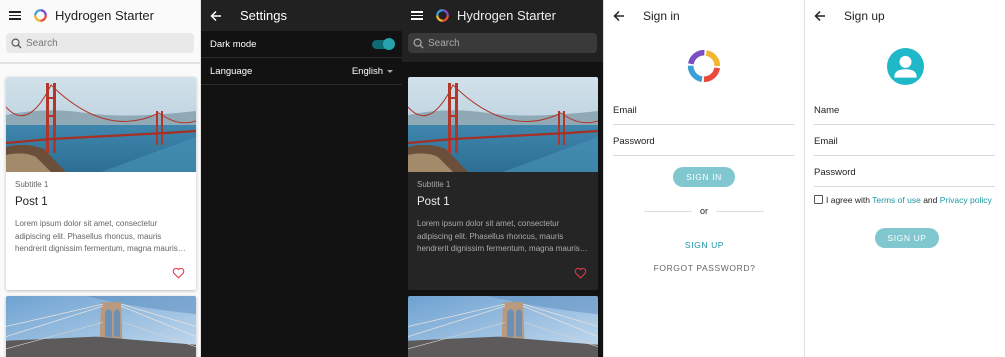  Describe the element at coordinates (231, 71) in the screenshot. I see `setting-label: Language` at that location.